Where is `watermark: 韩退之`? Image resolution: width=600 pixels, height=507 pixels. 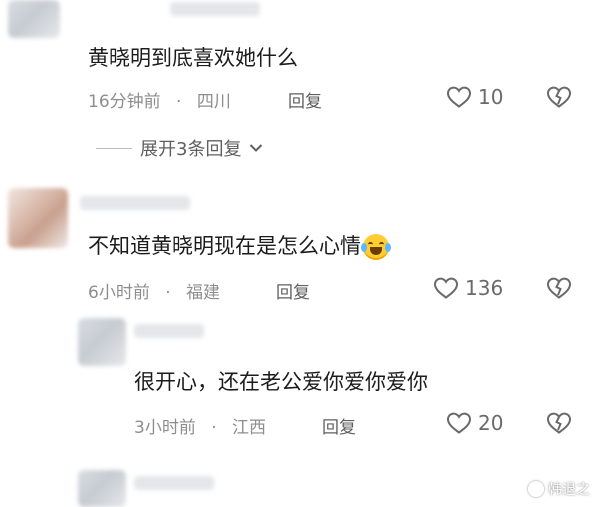
watermark: 韩退之 is located at coordinates (559, 489).